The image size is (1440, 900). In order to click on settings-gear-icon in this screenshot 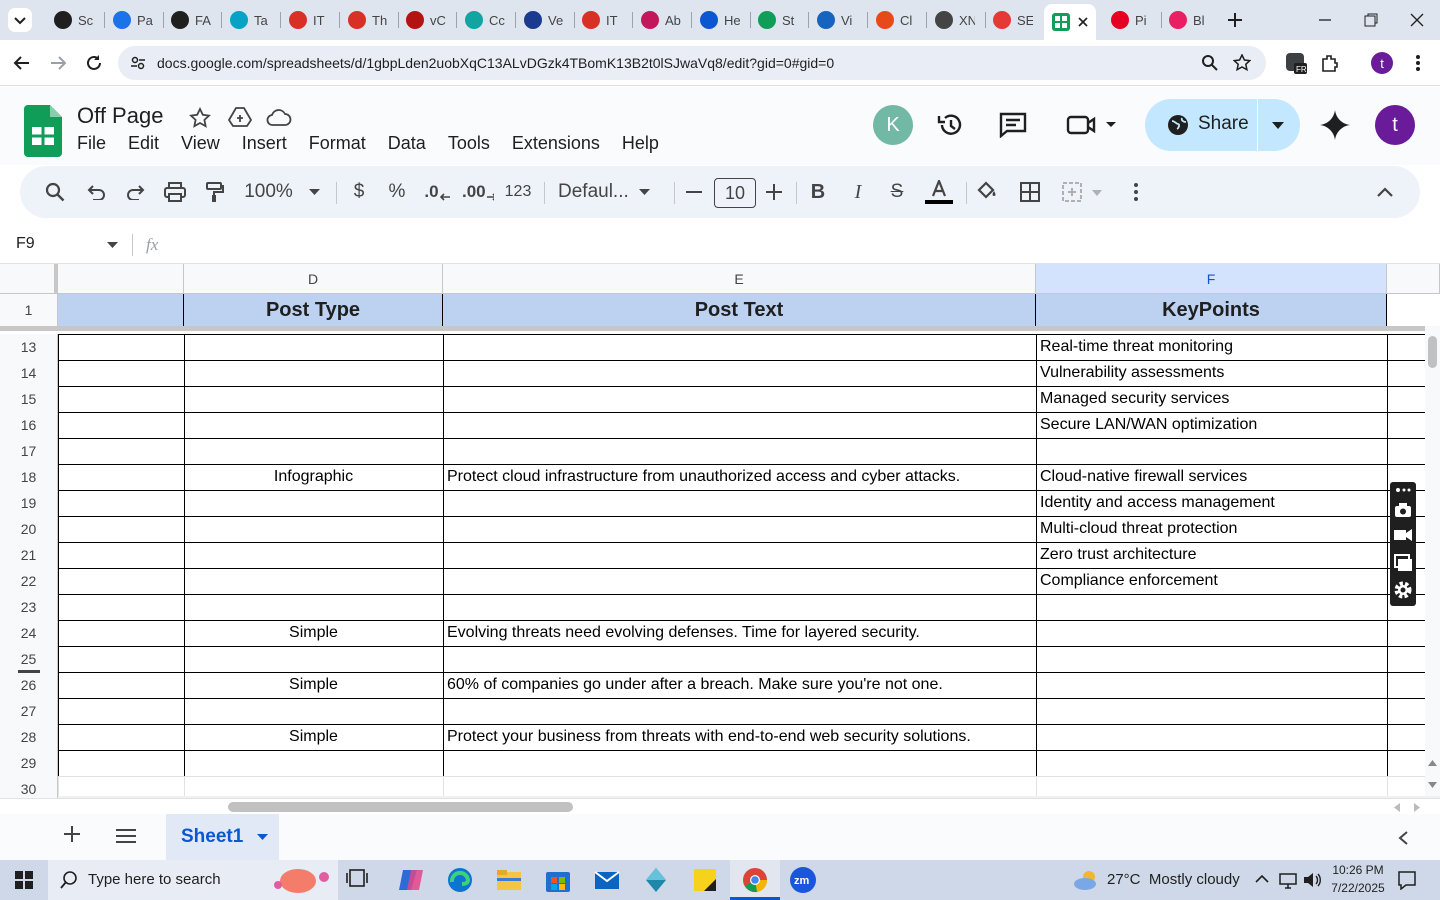, I will do `click(1403, 590)`.